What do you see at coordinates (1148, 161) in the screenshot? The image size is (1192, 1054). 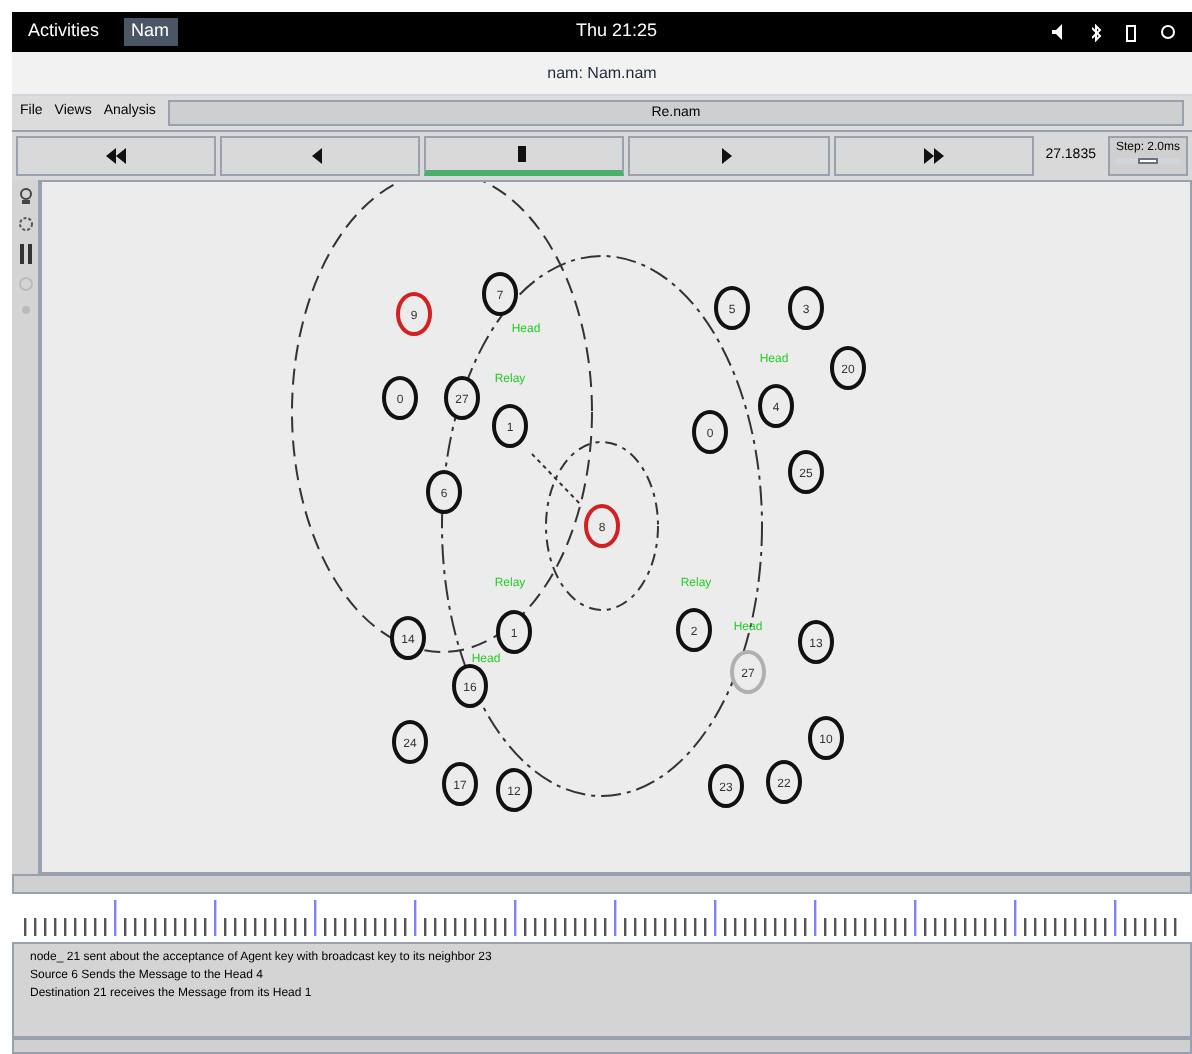 I see `slider-thumb` at bounding box center [1148, 161].